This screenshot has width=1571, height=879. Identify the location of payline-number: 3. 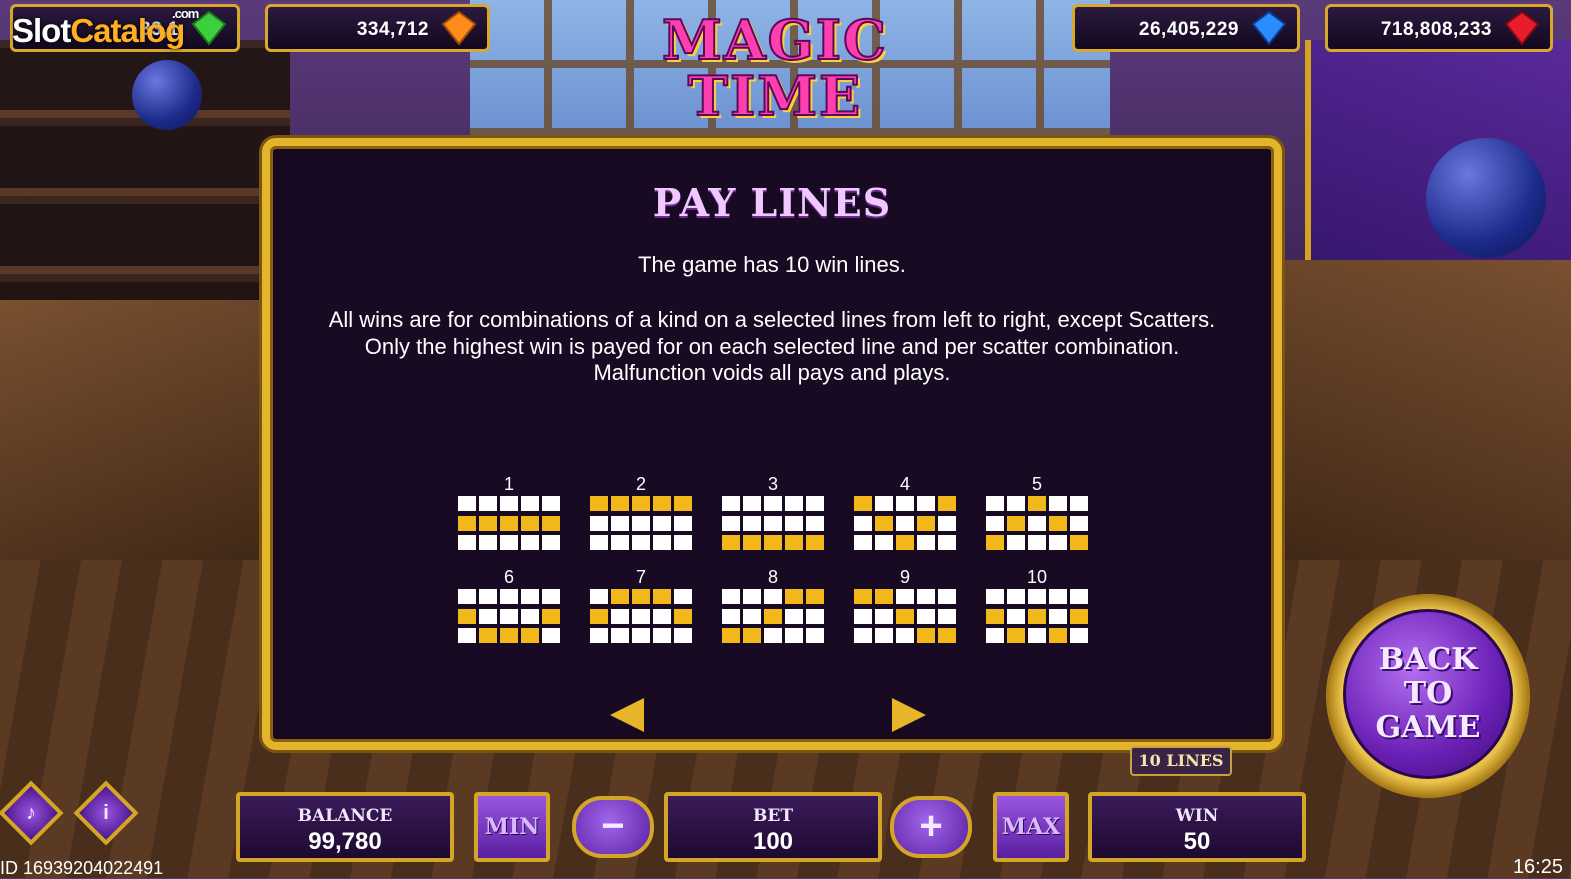
(772, 484).